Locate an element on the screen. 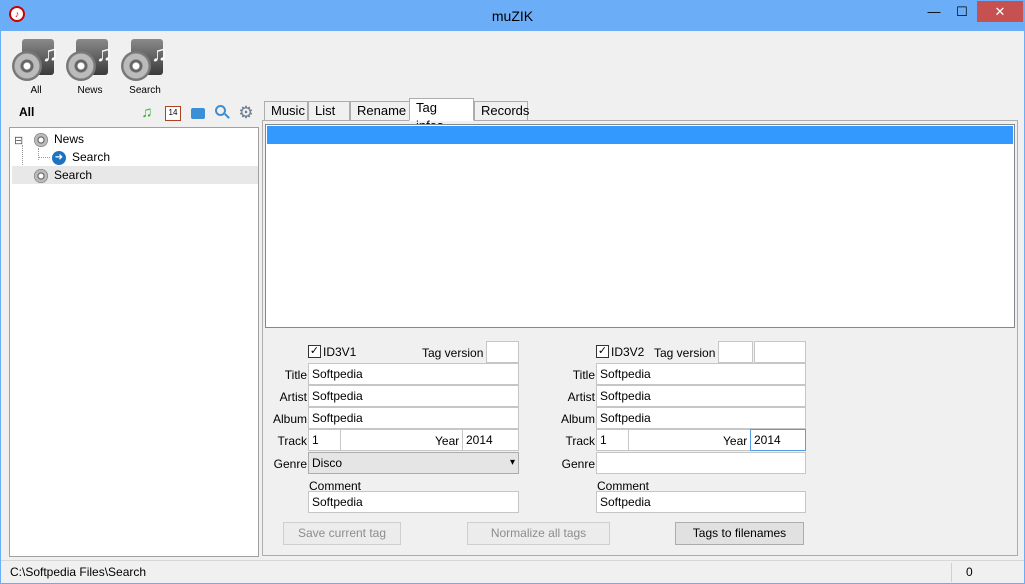  id3v1-title-field: Softpedia is located at coordinates (413, 374).